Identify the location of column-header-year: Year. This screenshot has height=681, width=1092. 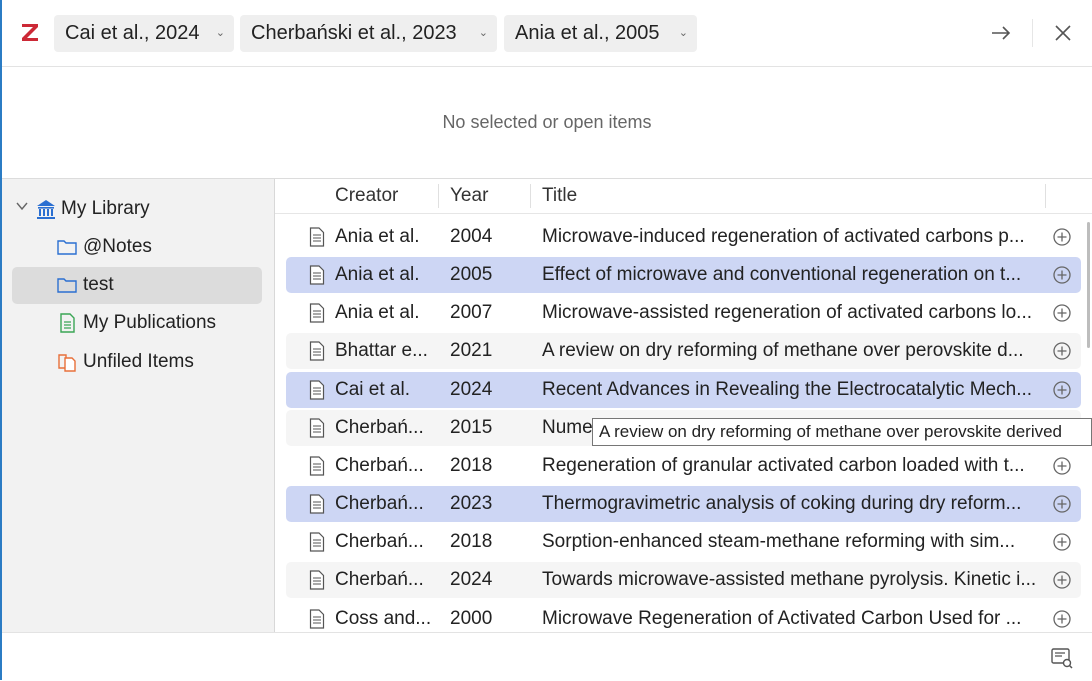
(469, 196).